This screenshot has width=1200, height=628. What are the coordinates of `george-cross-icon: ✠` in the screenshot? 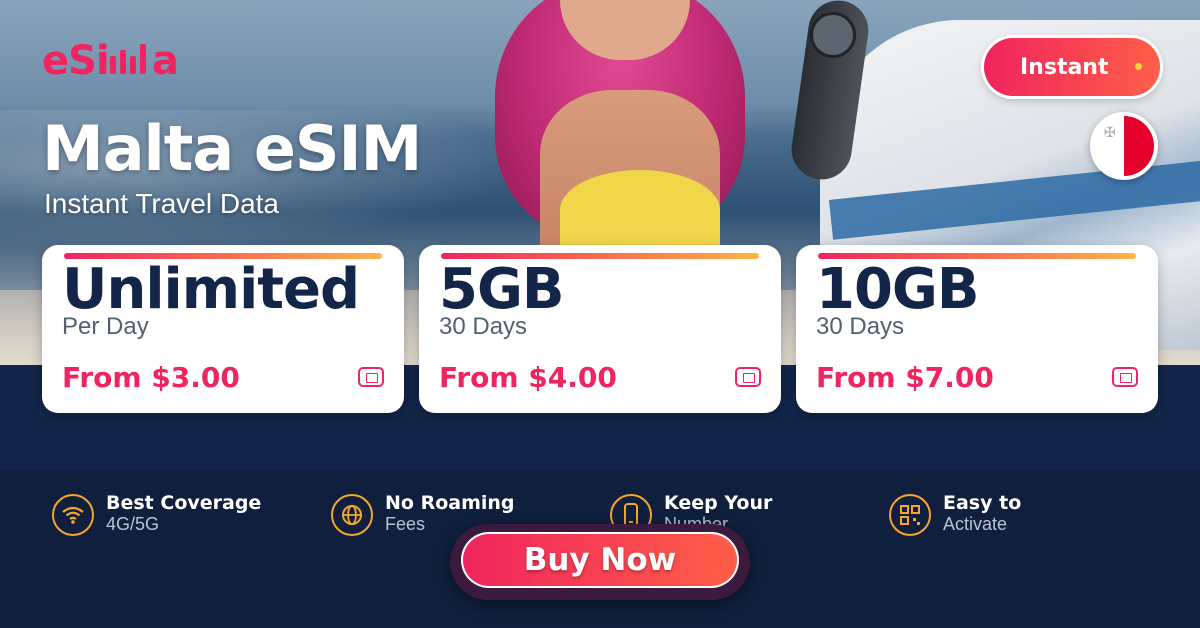 It's located at (1110, 133).